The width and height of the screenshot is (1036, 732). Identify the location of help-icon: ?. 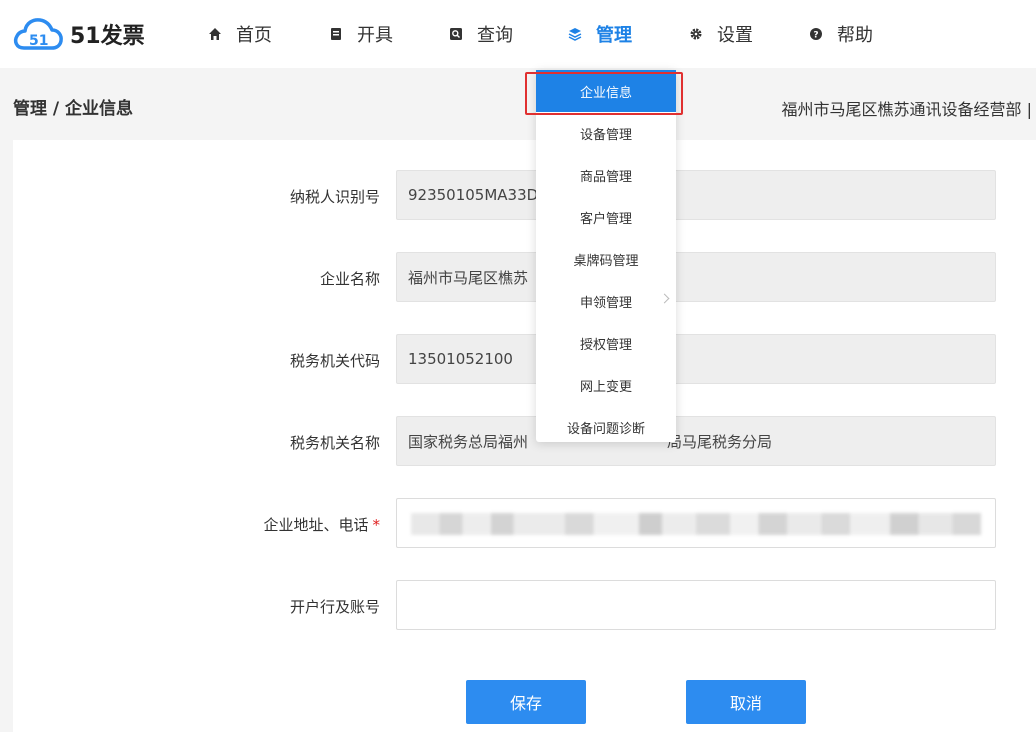
(816, 34).